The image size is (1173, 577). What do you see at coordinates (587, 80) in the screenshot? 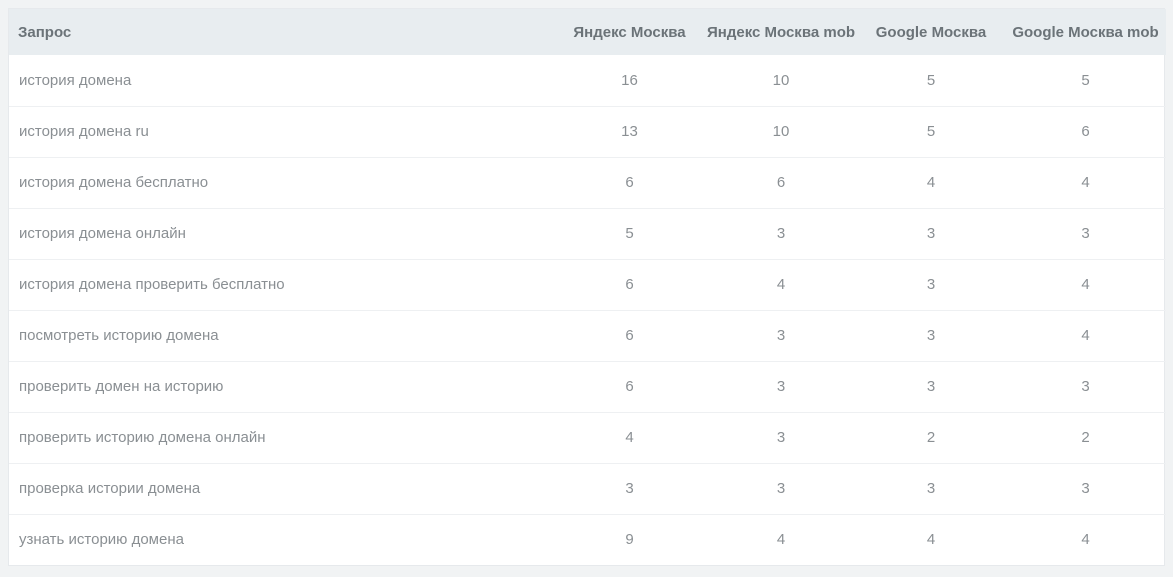
I see `table-row: история домена 16 10 5 5` at bounding box center [587, 80].